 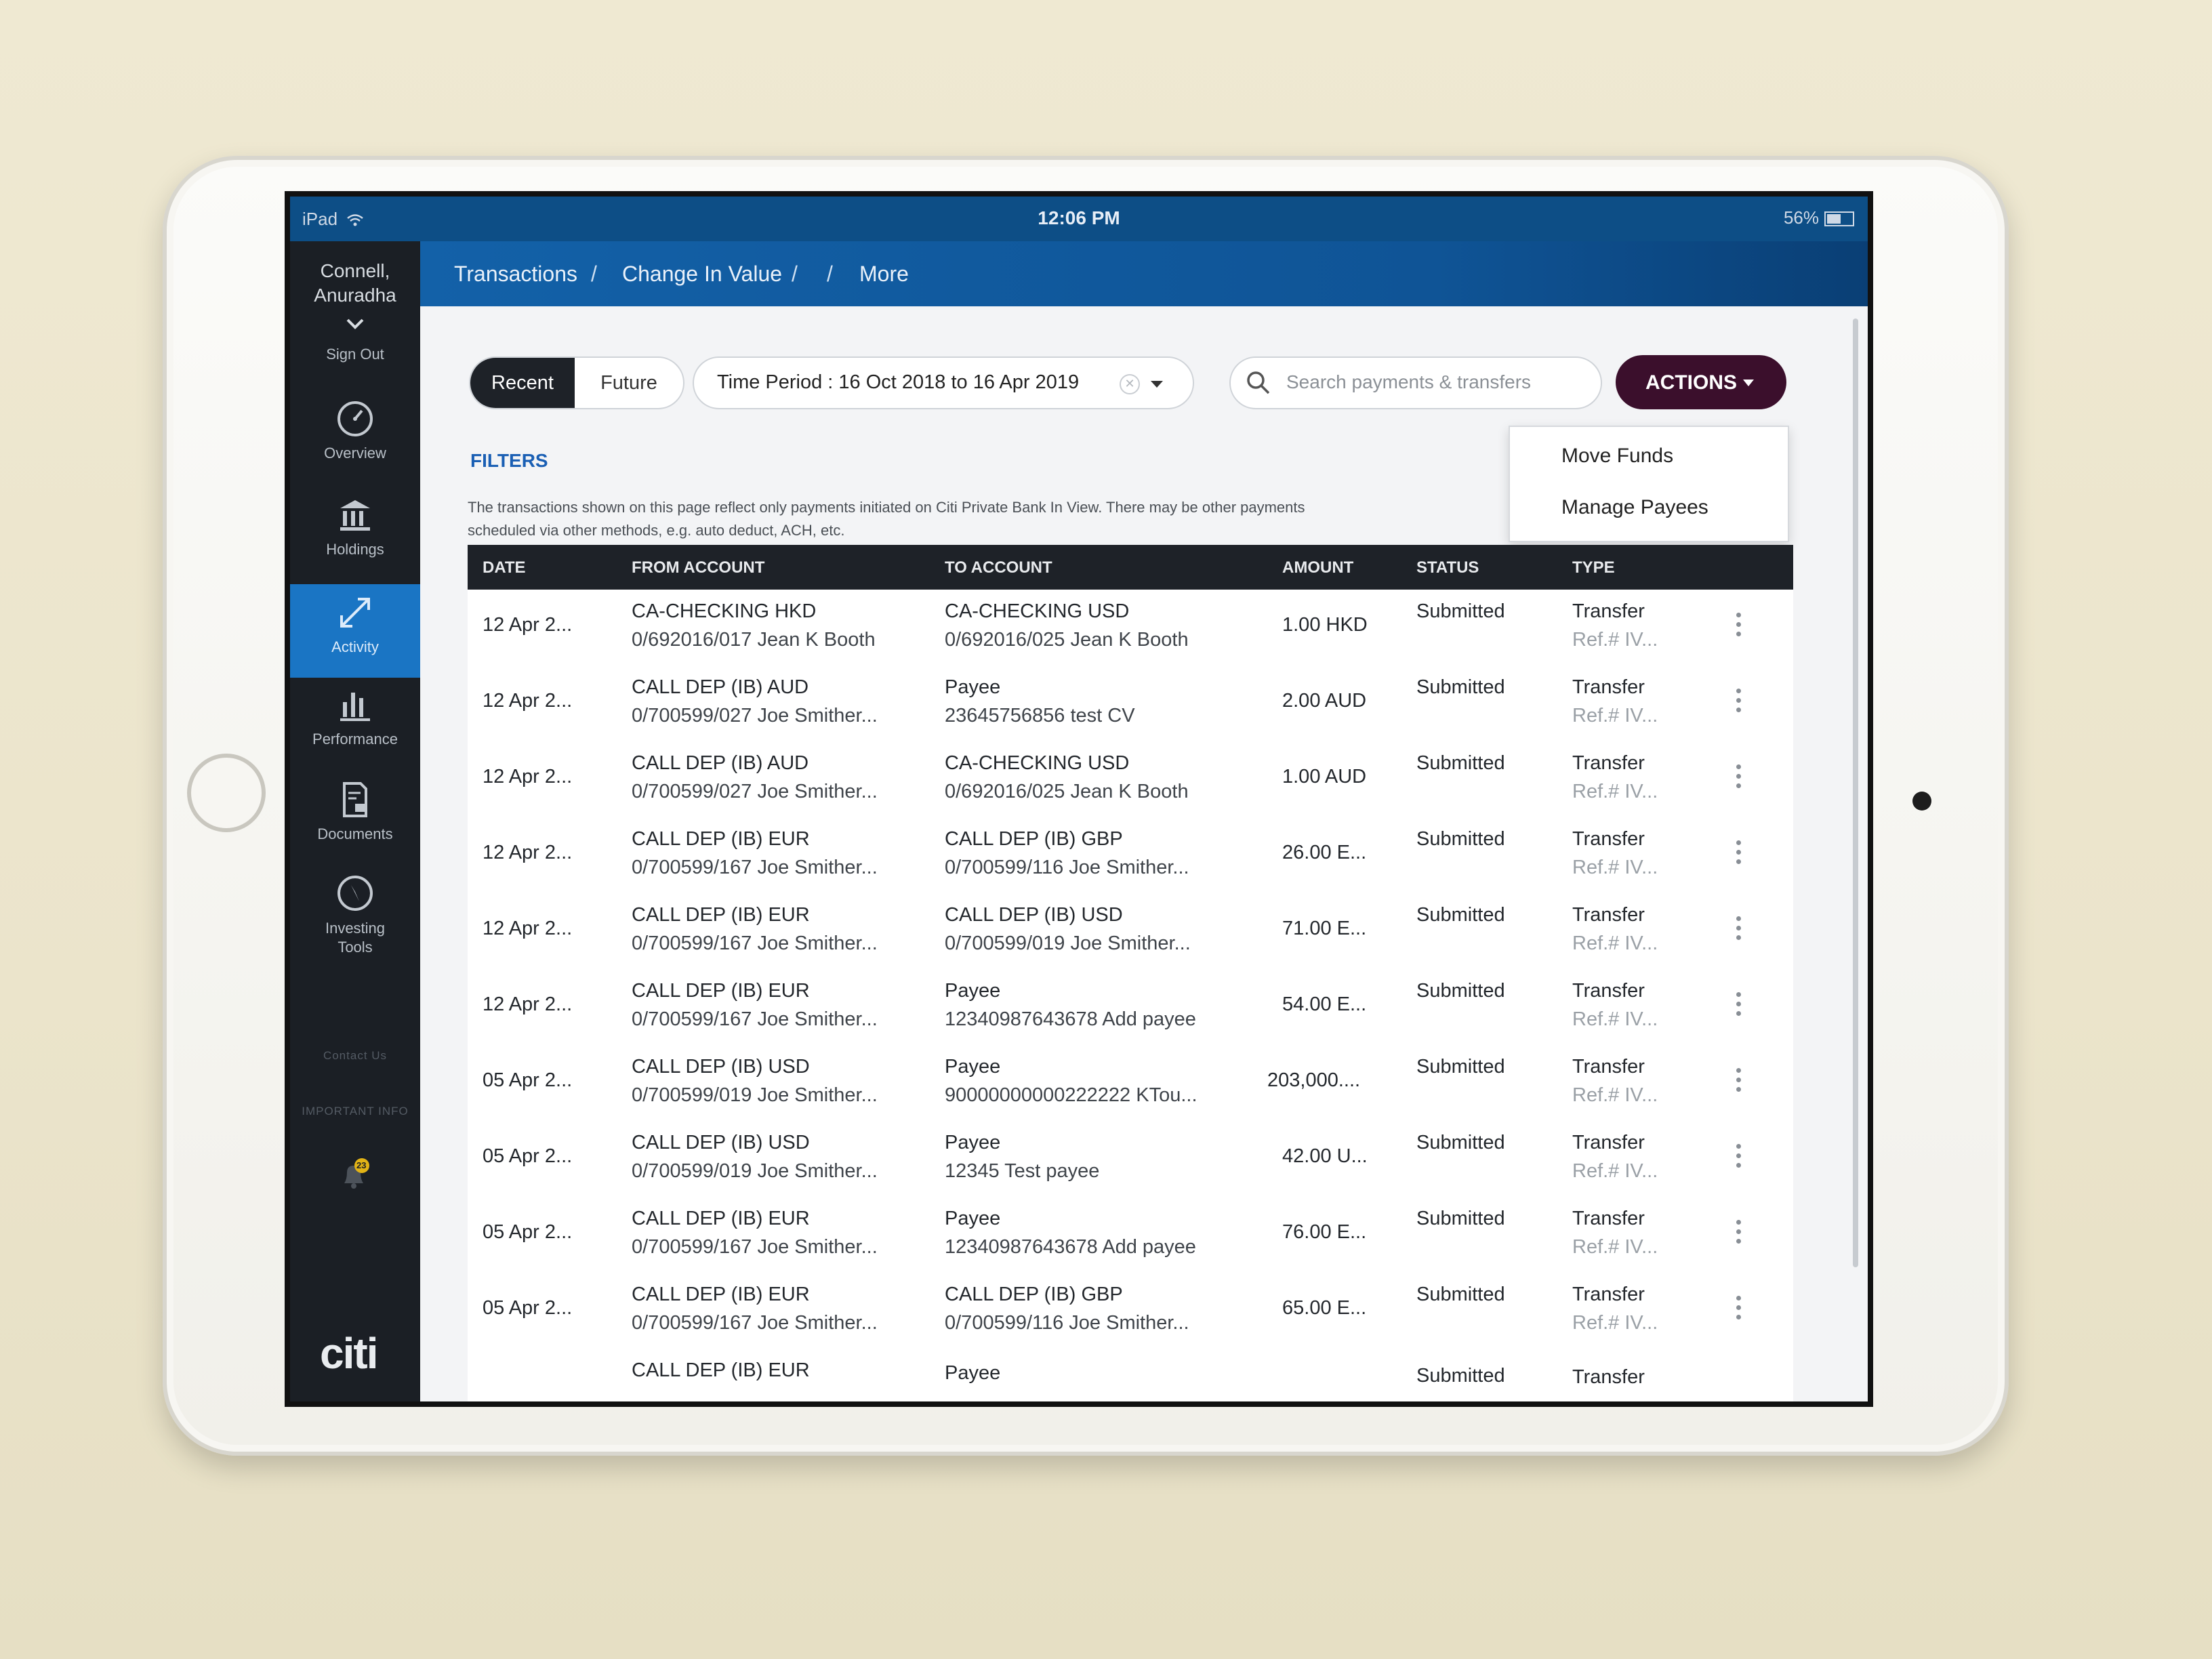 What do you see at coordinates (355, 355) in the screenshot?
I see `sign-out-link: Sign Out` at bounding box center [355, 355].